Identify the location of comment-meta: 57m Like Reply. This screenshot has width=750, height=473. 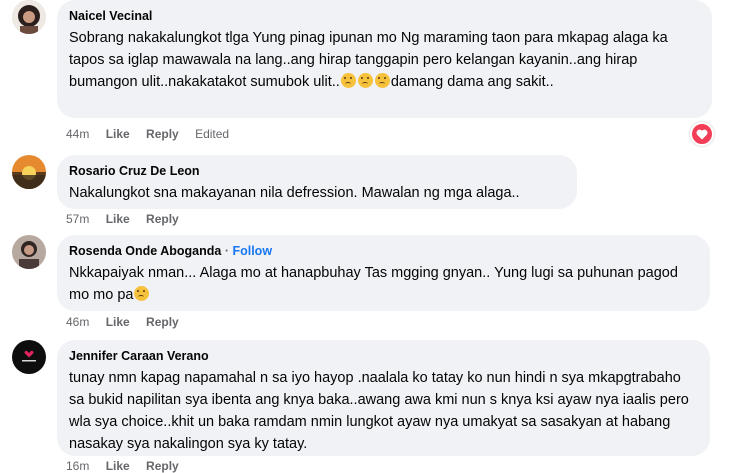
(129, 219).